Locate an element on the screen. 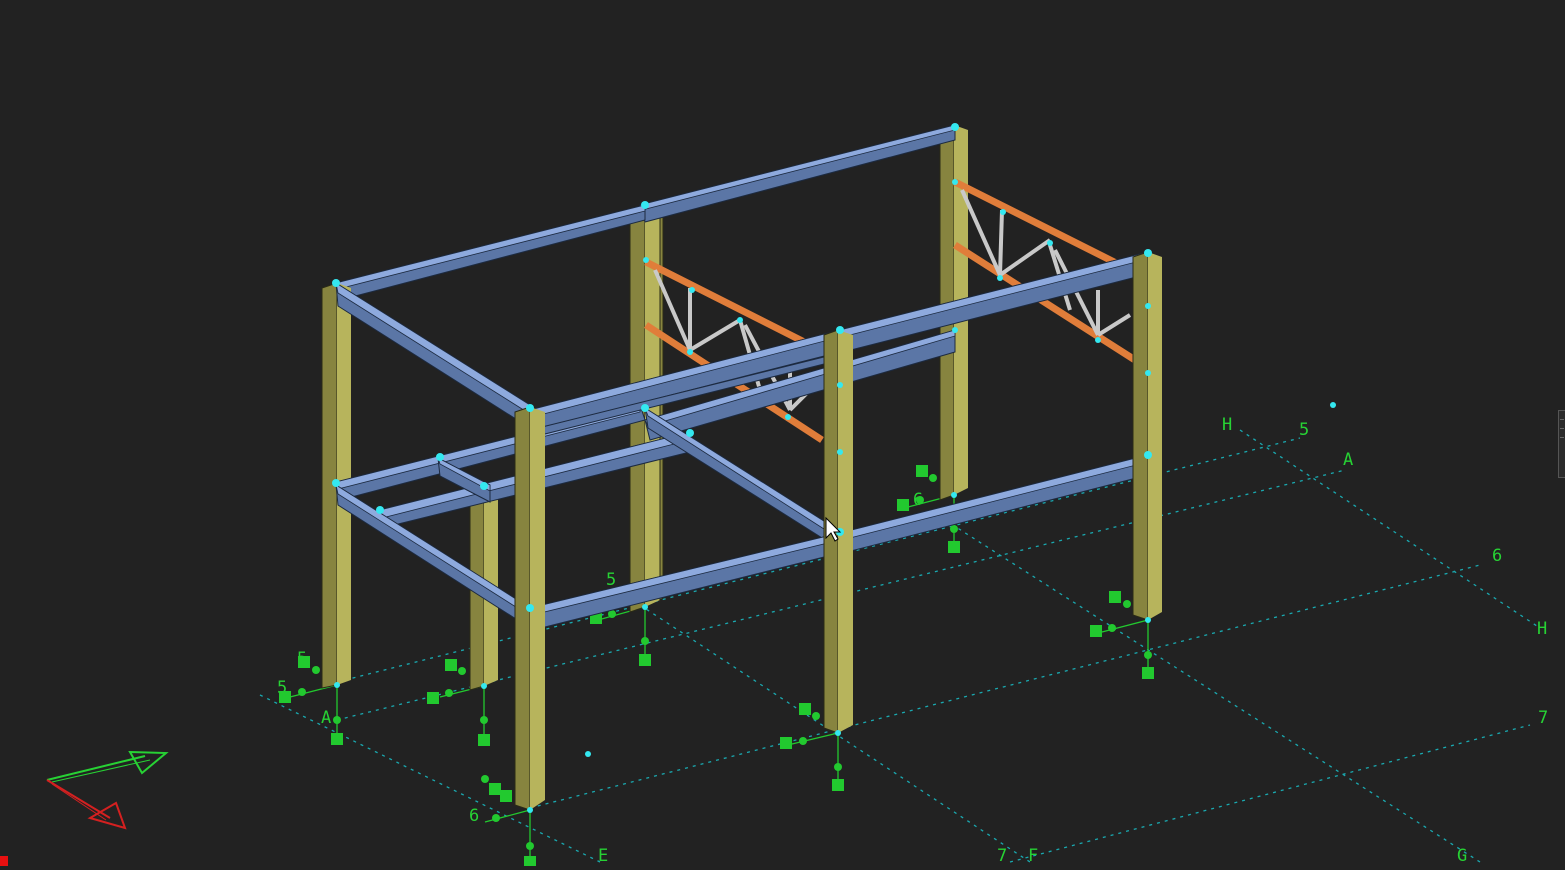  grid-label-g-bottom: G is located at coordinates (1462, 856).